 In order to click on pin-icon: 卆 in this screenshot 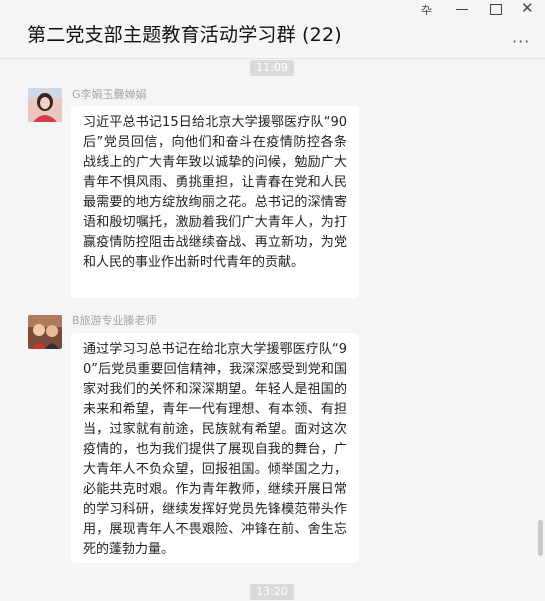, I will do `click(426, 10)`.